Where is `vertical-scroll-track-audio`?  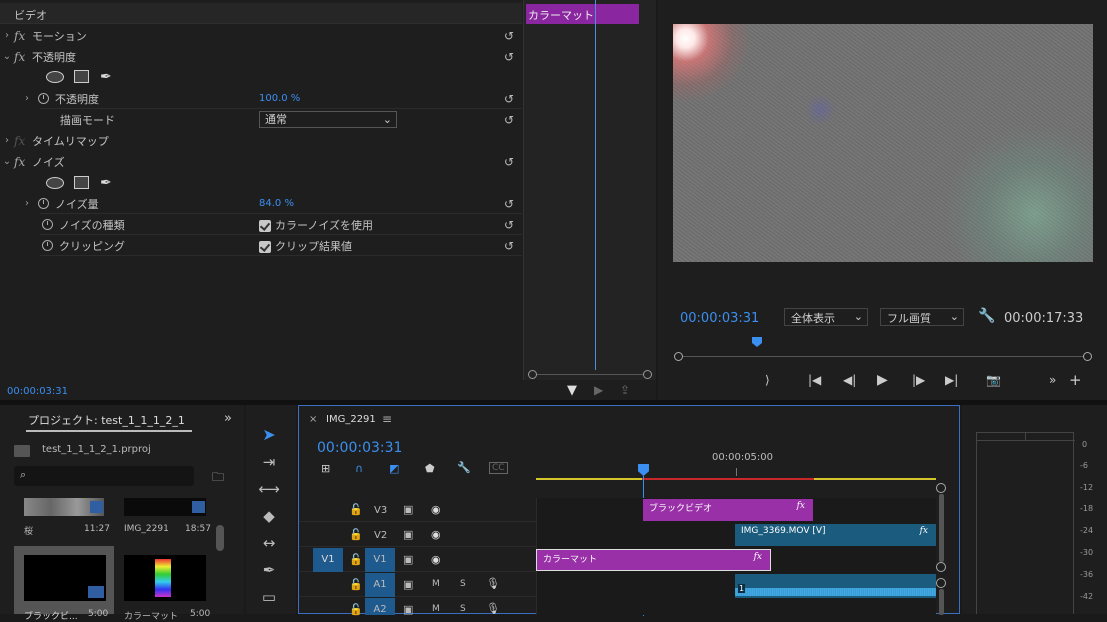
vertical-scroll-track-audio is located at coordinates (941, 602).